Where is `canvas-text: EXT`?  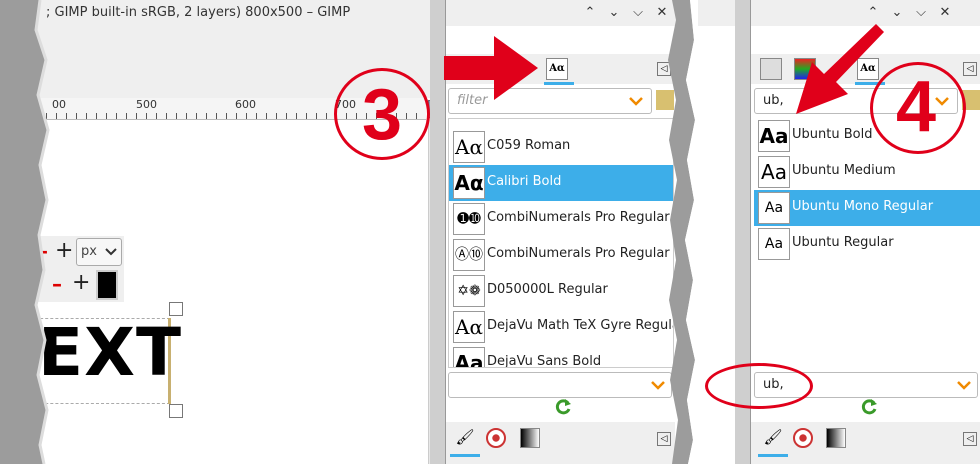
canvas-text: EXT is located at coordinates (110, 352).